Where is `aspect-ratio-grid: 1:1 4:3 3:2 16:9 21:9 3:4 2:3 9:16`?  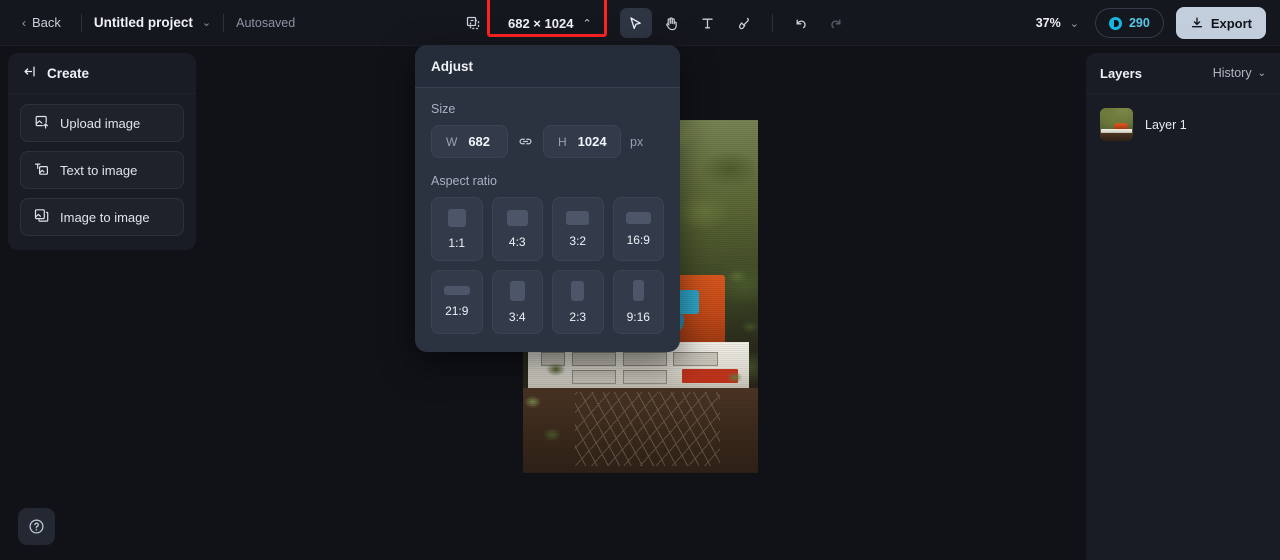
aspect-ratio-grid: 1:1 4:3 3:2 16:9 21:9 3:4 2:3 9:16 is located at coordinates (547, 265).